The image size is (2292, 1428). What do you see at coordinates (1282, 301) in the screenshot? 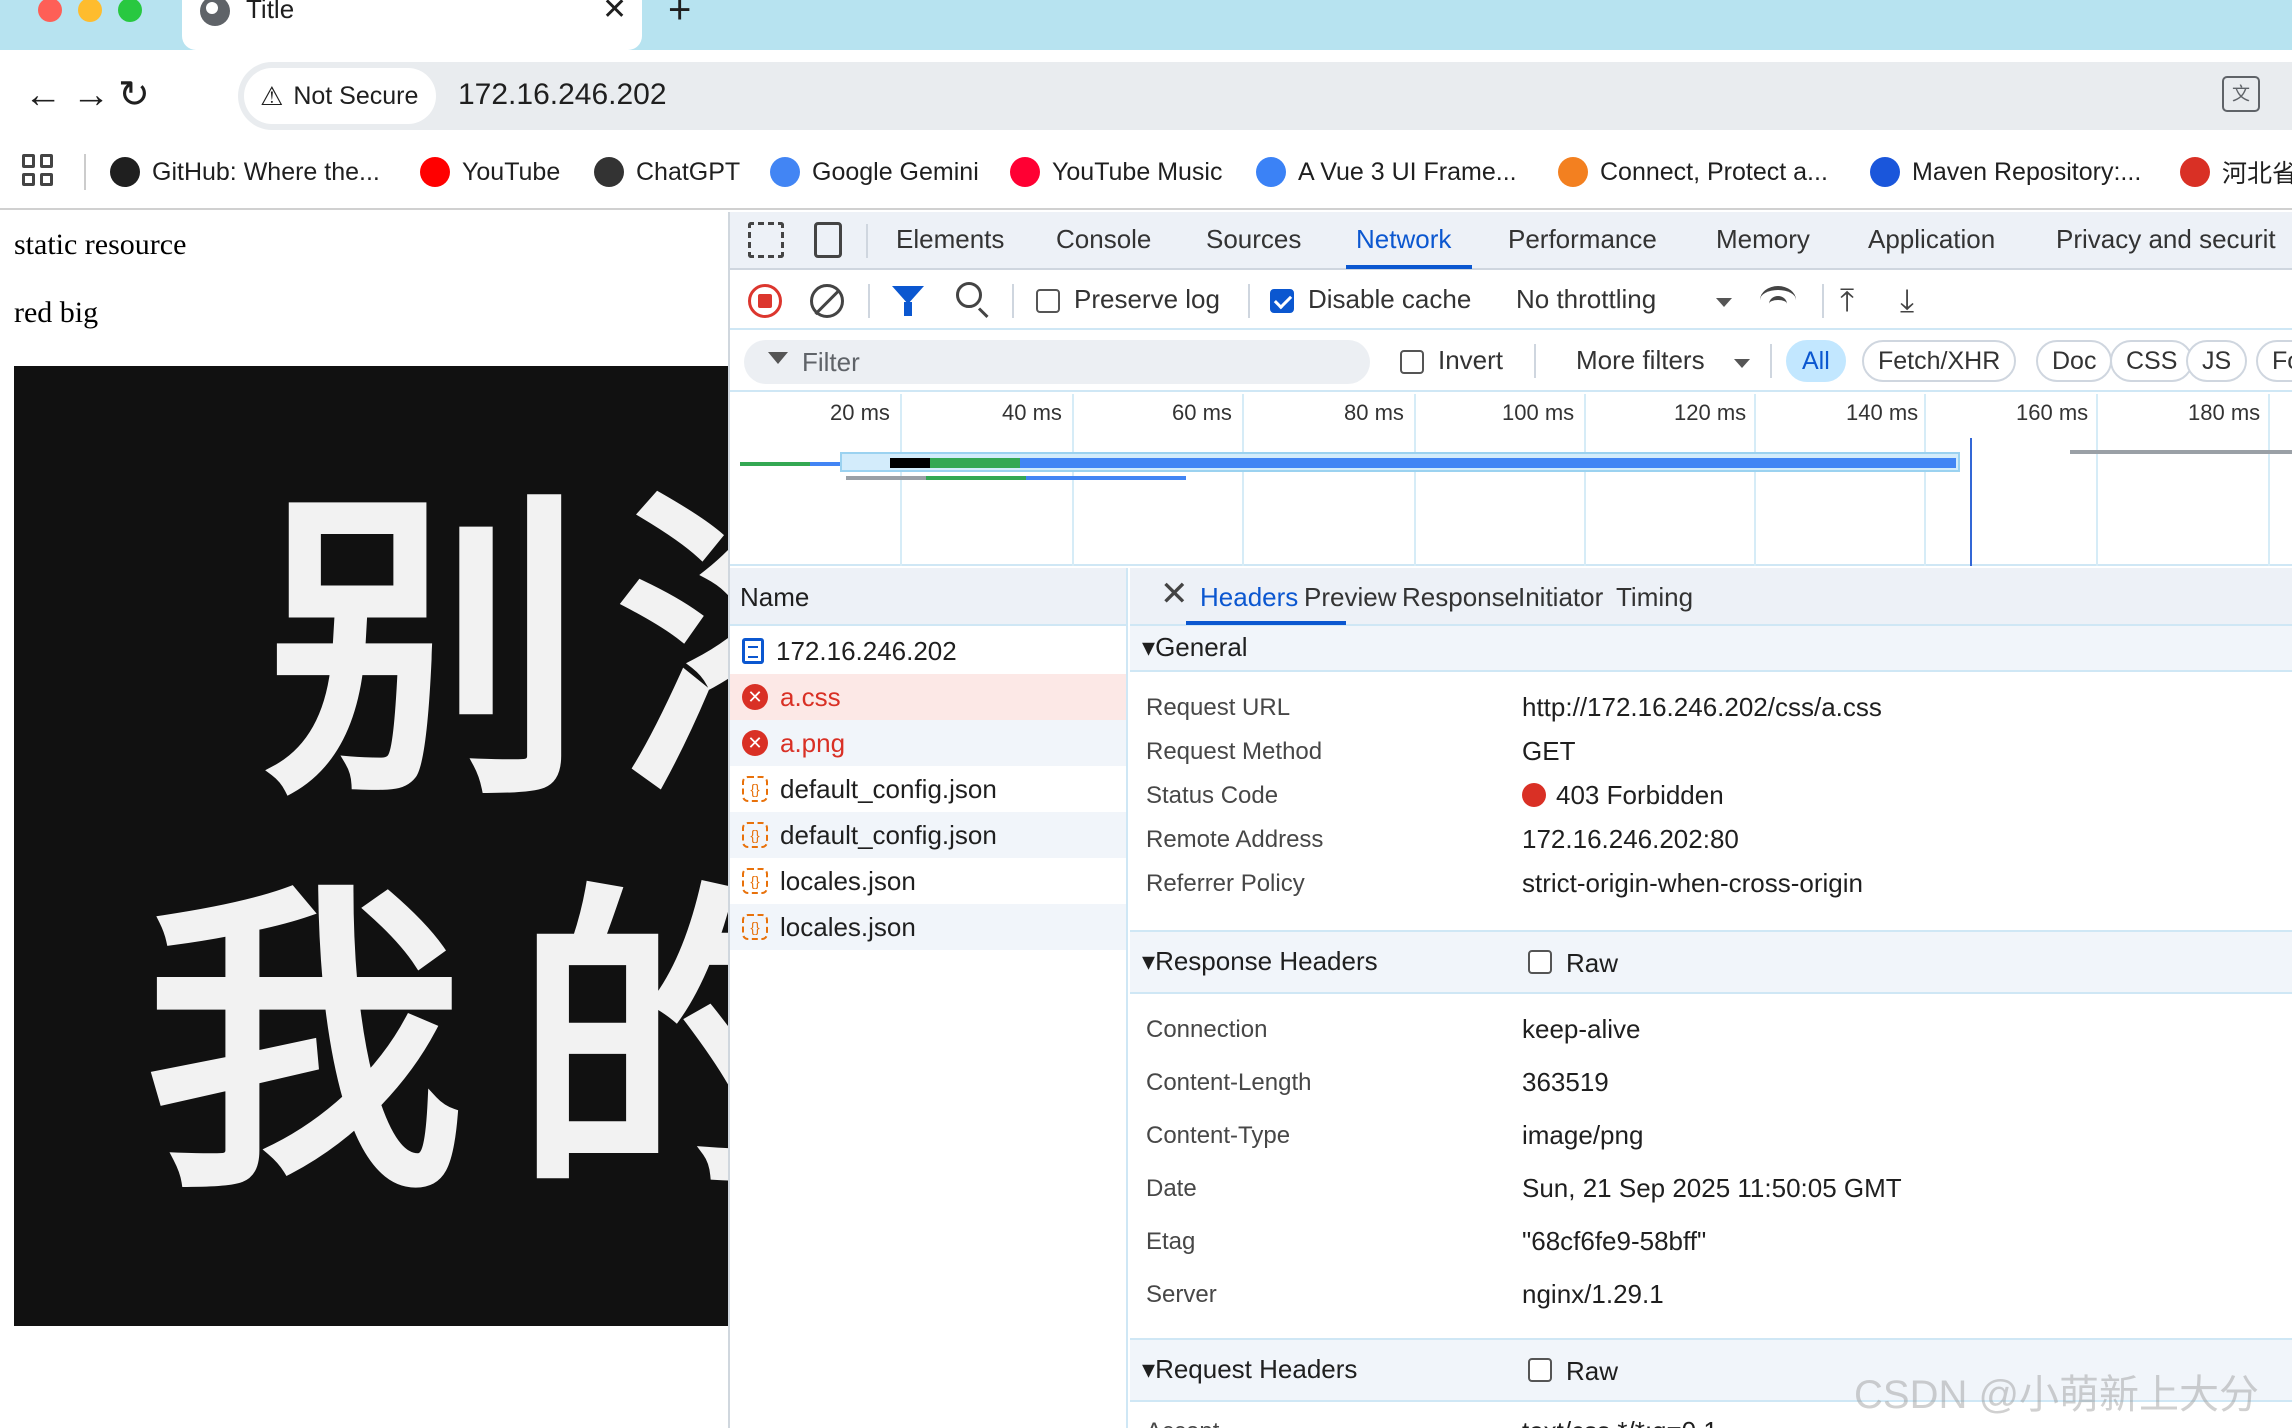
I see `disable-cache-checkbox` at bounding box center [1282, 301].